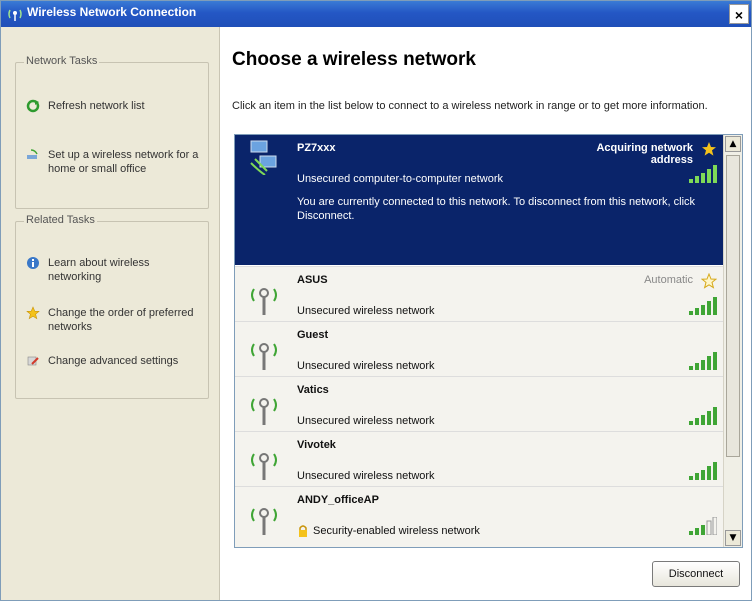  Describe the element at coordinates (479, 403) in the screenshot. I see `network-item-vatics: Vatics Unsecured wireless network` at that location.